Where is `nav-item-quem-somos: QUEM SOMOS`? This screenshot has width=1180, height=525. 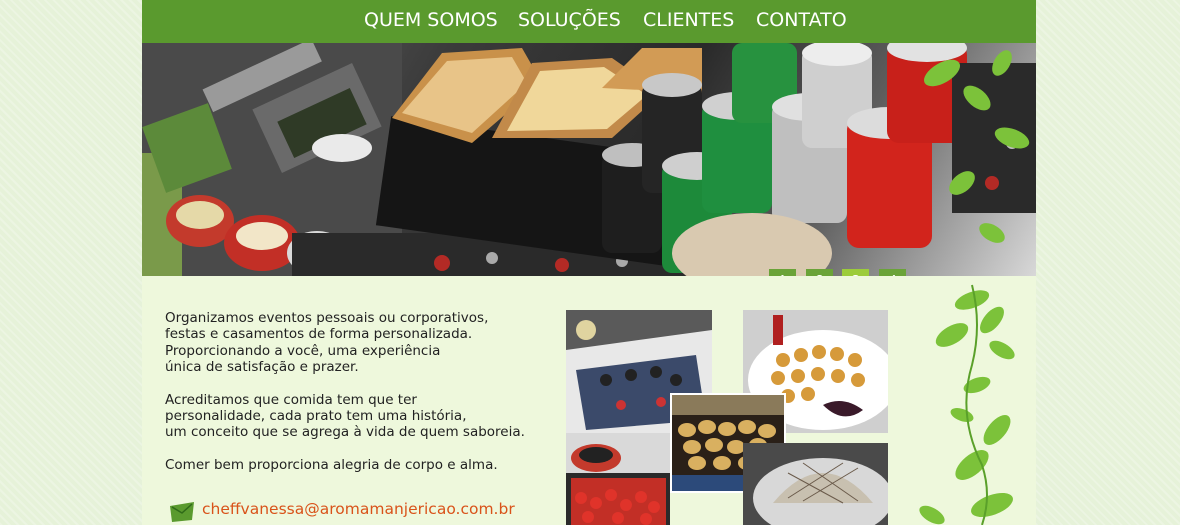 nav-item-quem-somos: QUEM SOMOS is located at coordinates (431, 20).